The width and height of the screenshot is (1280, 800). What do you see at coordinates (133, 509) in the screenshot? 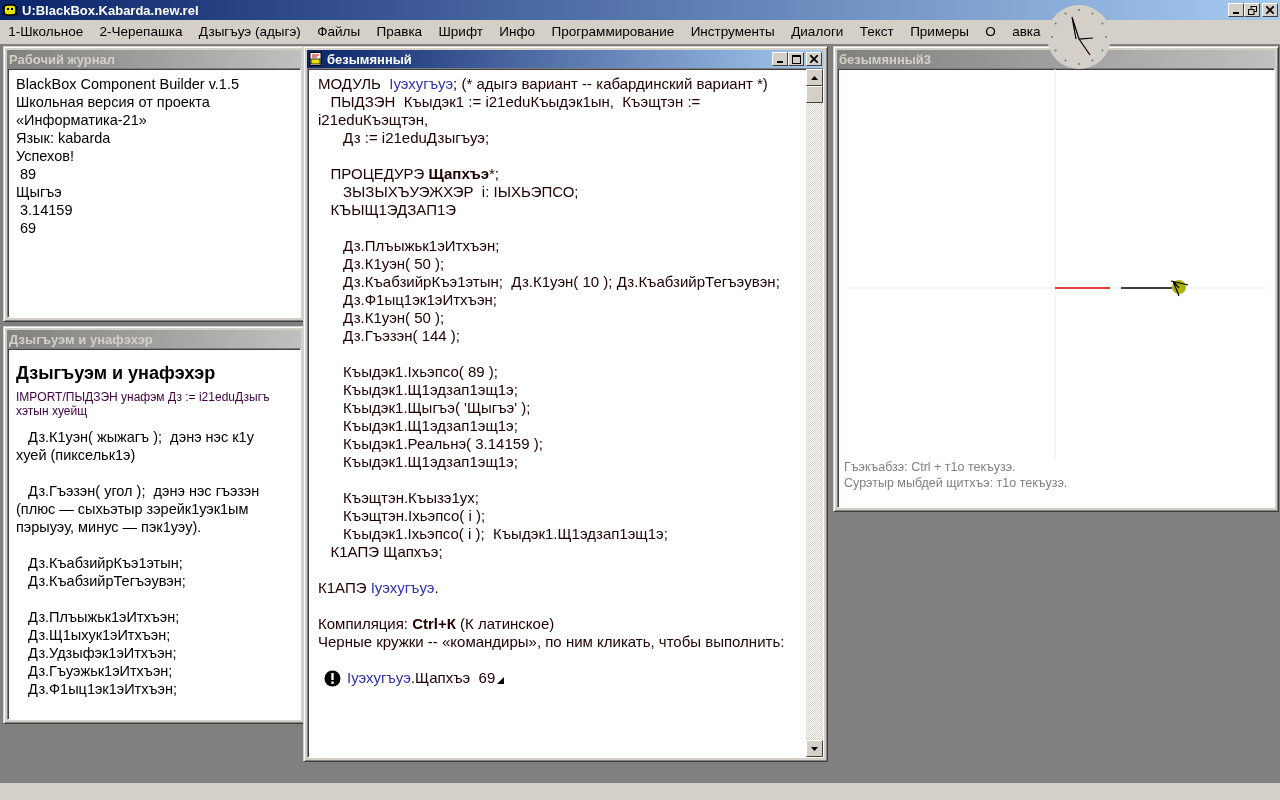
I see `doc-line: (плюс — сыхьэтыр зэрейк1уэк1ым` at bounding box center [133, 509].